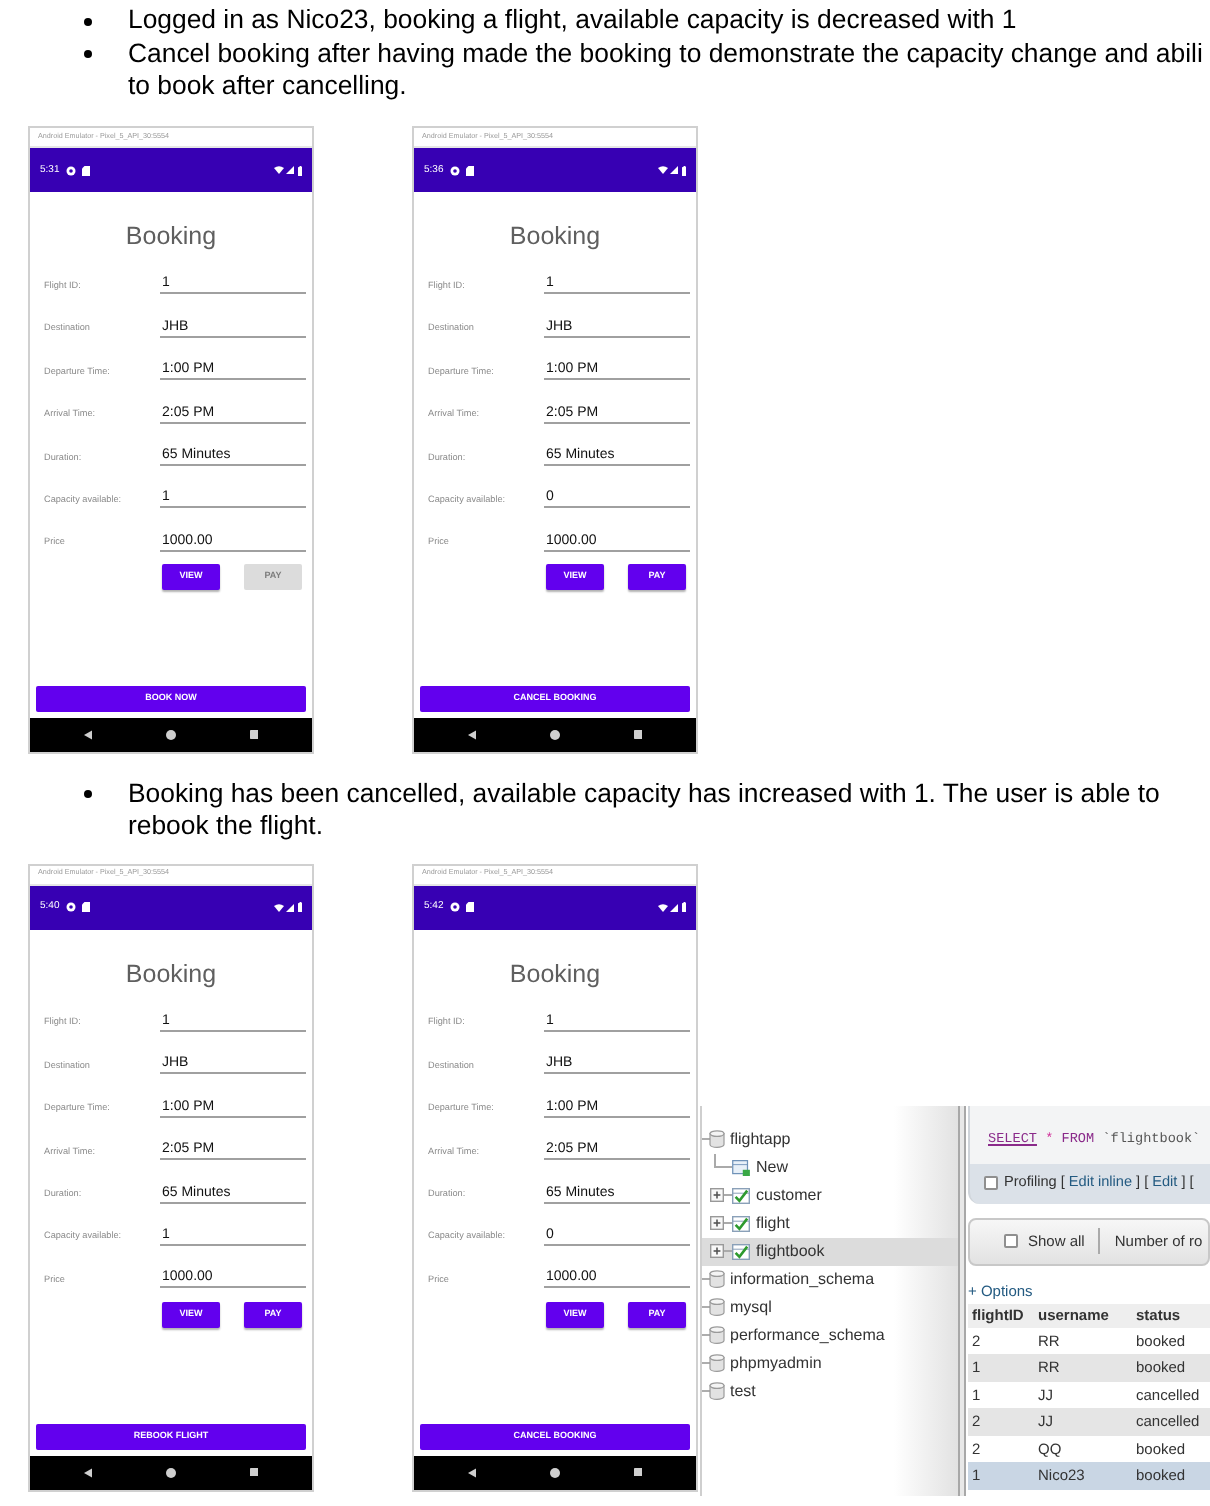 Image resolution: width=1210 pixels, height=1506 pixels. What do you see at coordinates (830, 1223) in the screenshot?
I see `tree-item: flight` at bounding box center [830, 1223].